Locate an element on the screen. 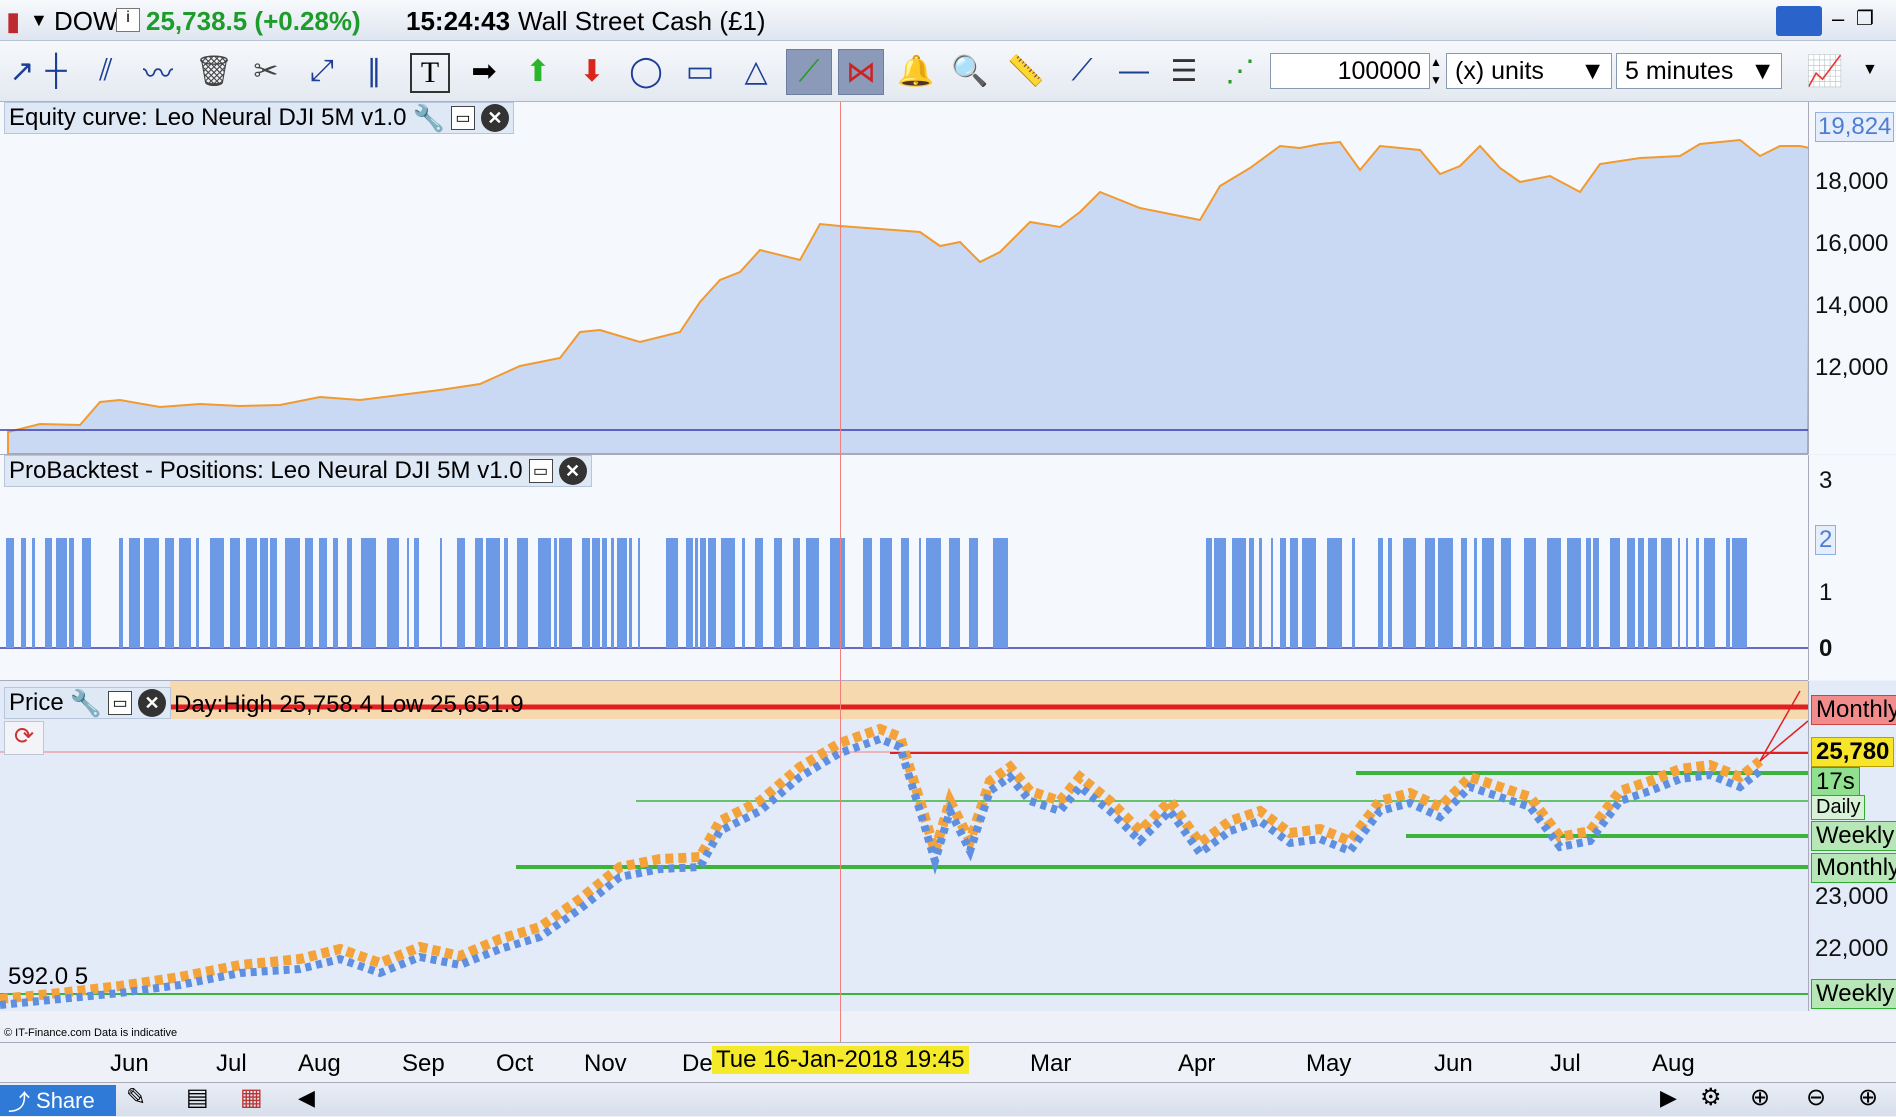  arrow-down-icon: ⬇ is located at coordinates (592, 71).